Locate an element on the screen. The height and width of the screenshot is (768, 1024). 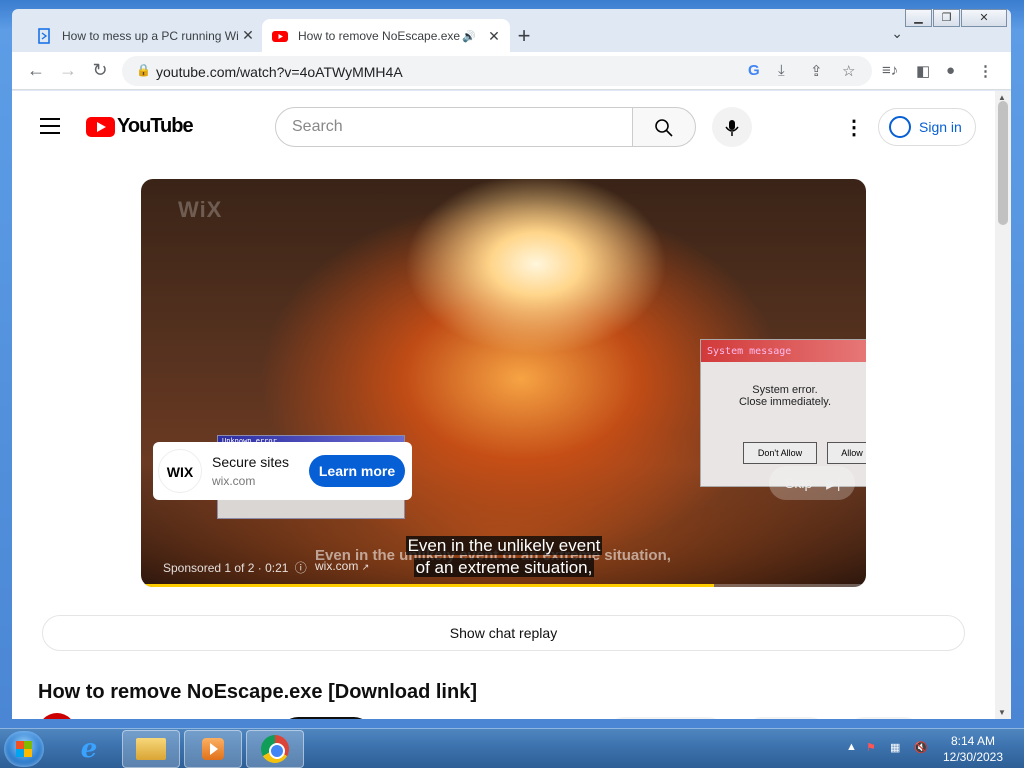
voice-search-button is located at coordinates (732, 127).